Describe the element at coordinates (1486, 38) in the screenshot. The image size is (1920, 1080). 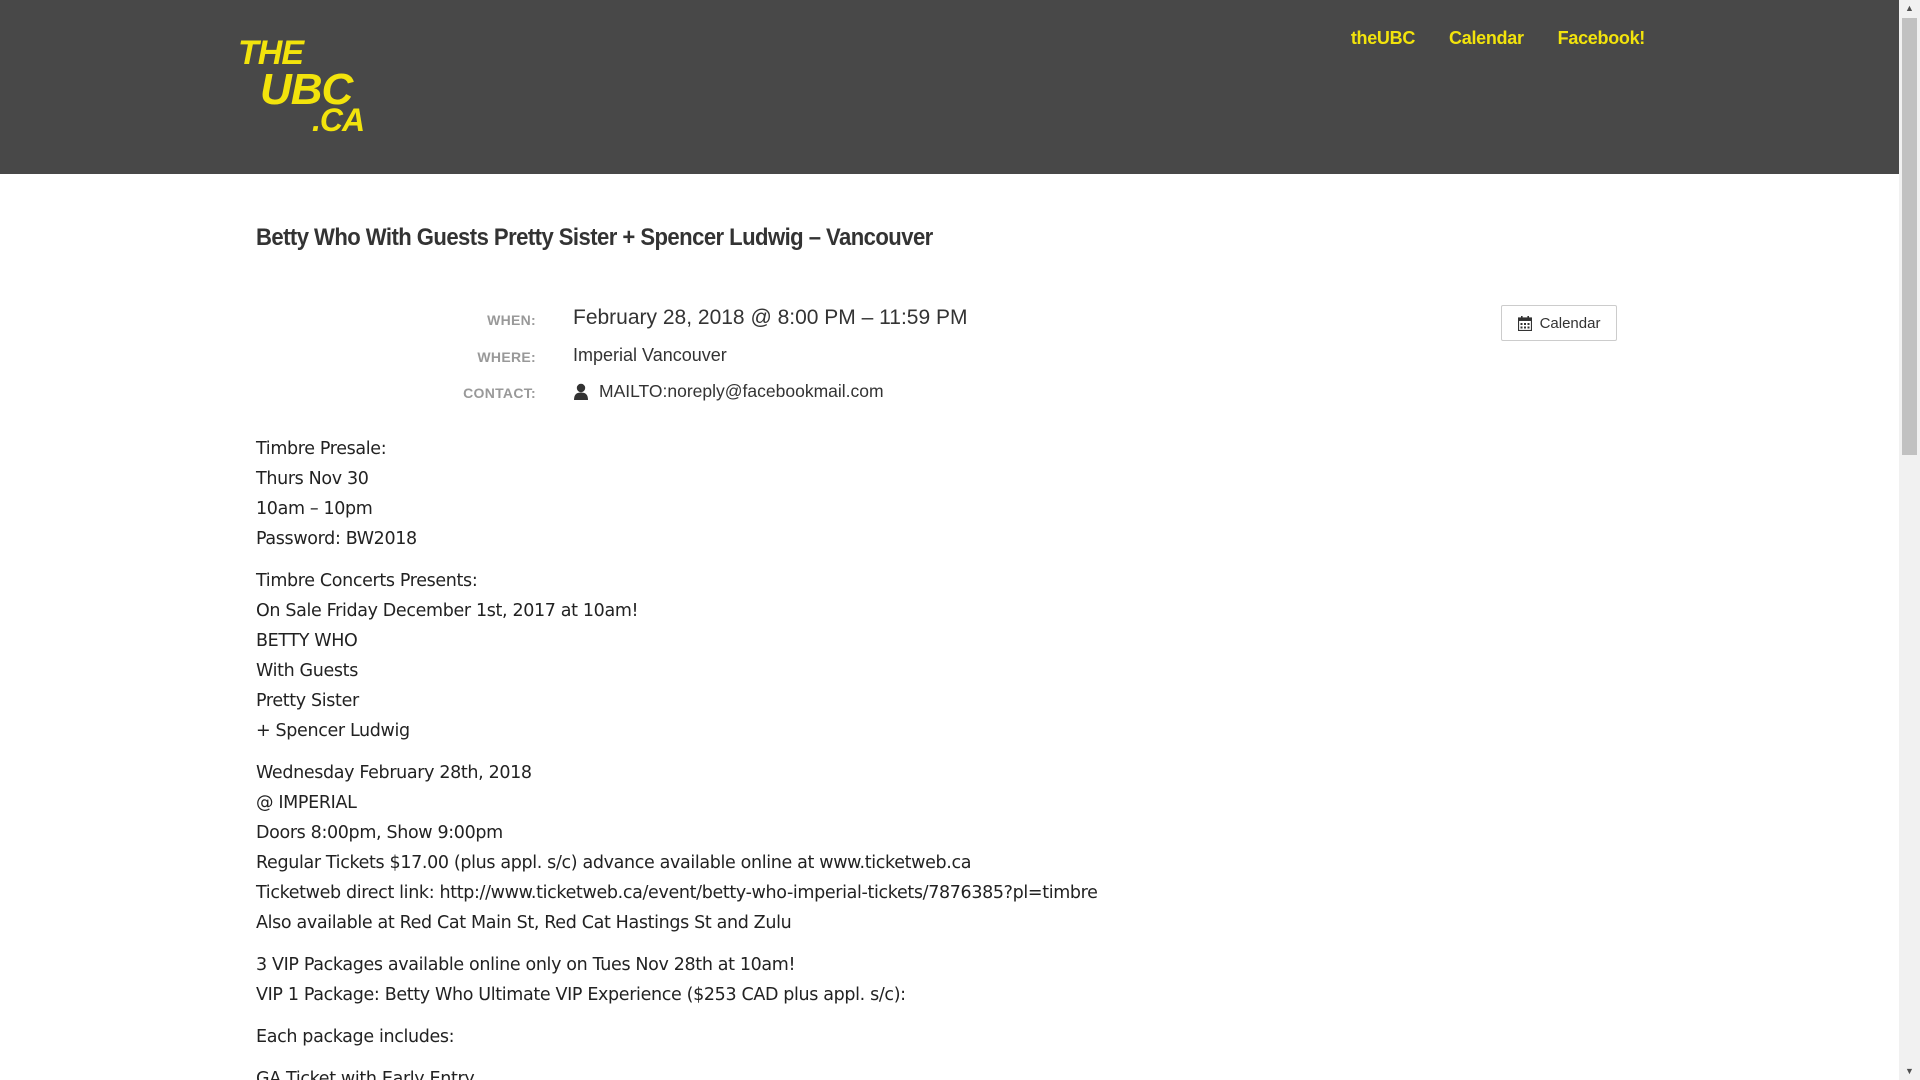
I see `nav-link-calendar: Calendar` at that location.